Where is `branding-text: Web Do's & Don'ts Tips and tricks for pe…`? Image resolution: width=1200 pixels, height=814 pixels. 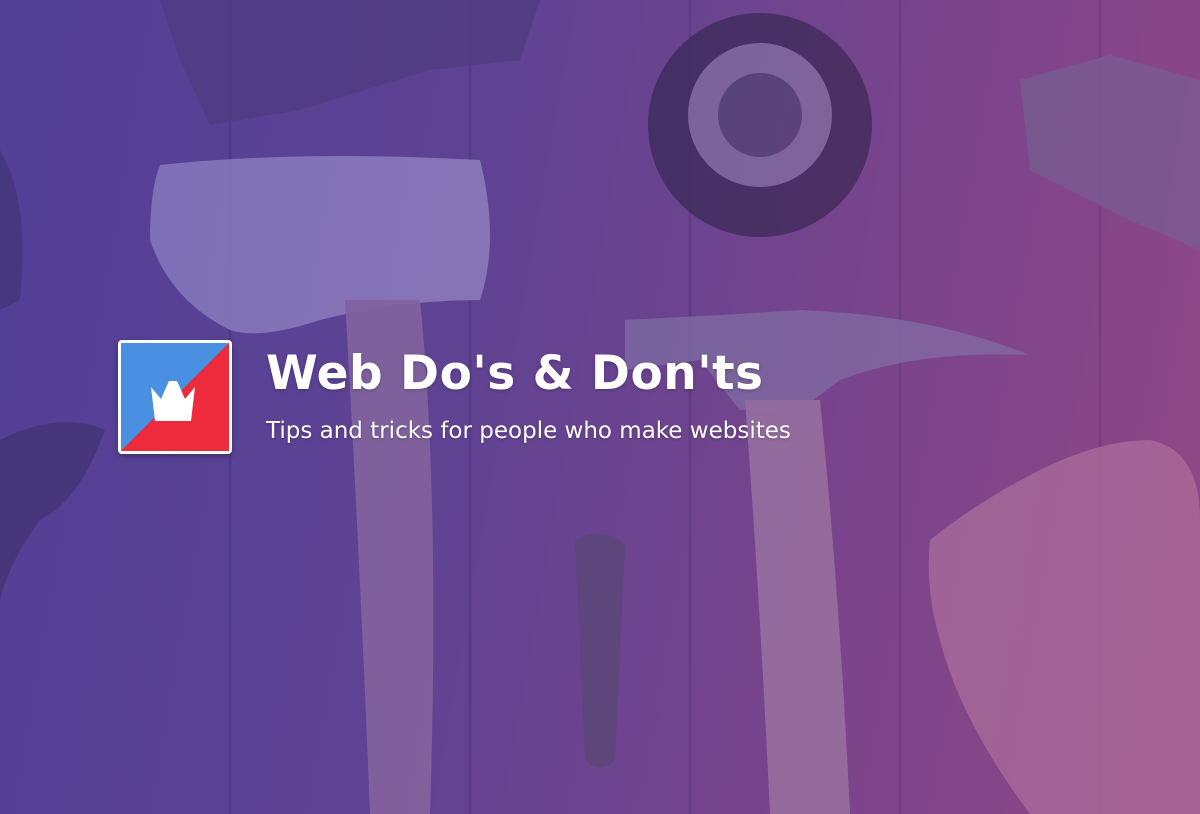 branding-text: Web Do's & Don'ts Tips and tricks for pe… is located at coordinates (528, 396).